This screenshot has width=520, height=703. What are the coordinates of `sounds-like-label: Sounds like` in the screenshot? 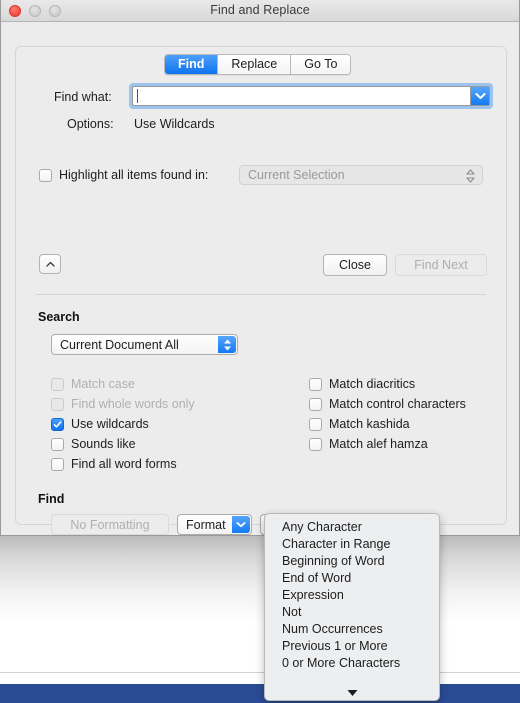 It's located at (103, 444).